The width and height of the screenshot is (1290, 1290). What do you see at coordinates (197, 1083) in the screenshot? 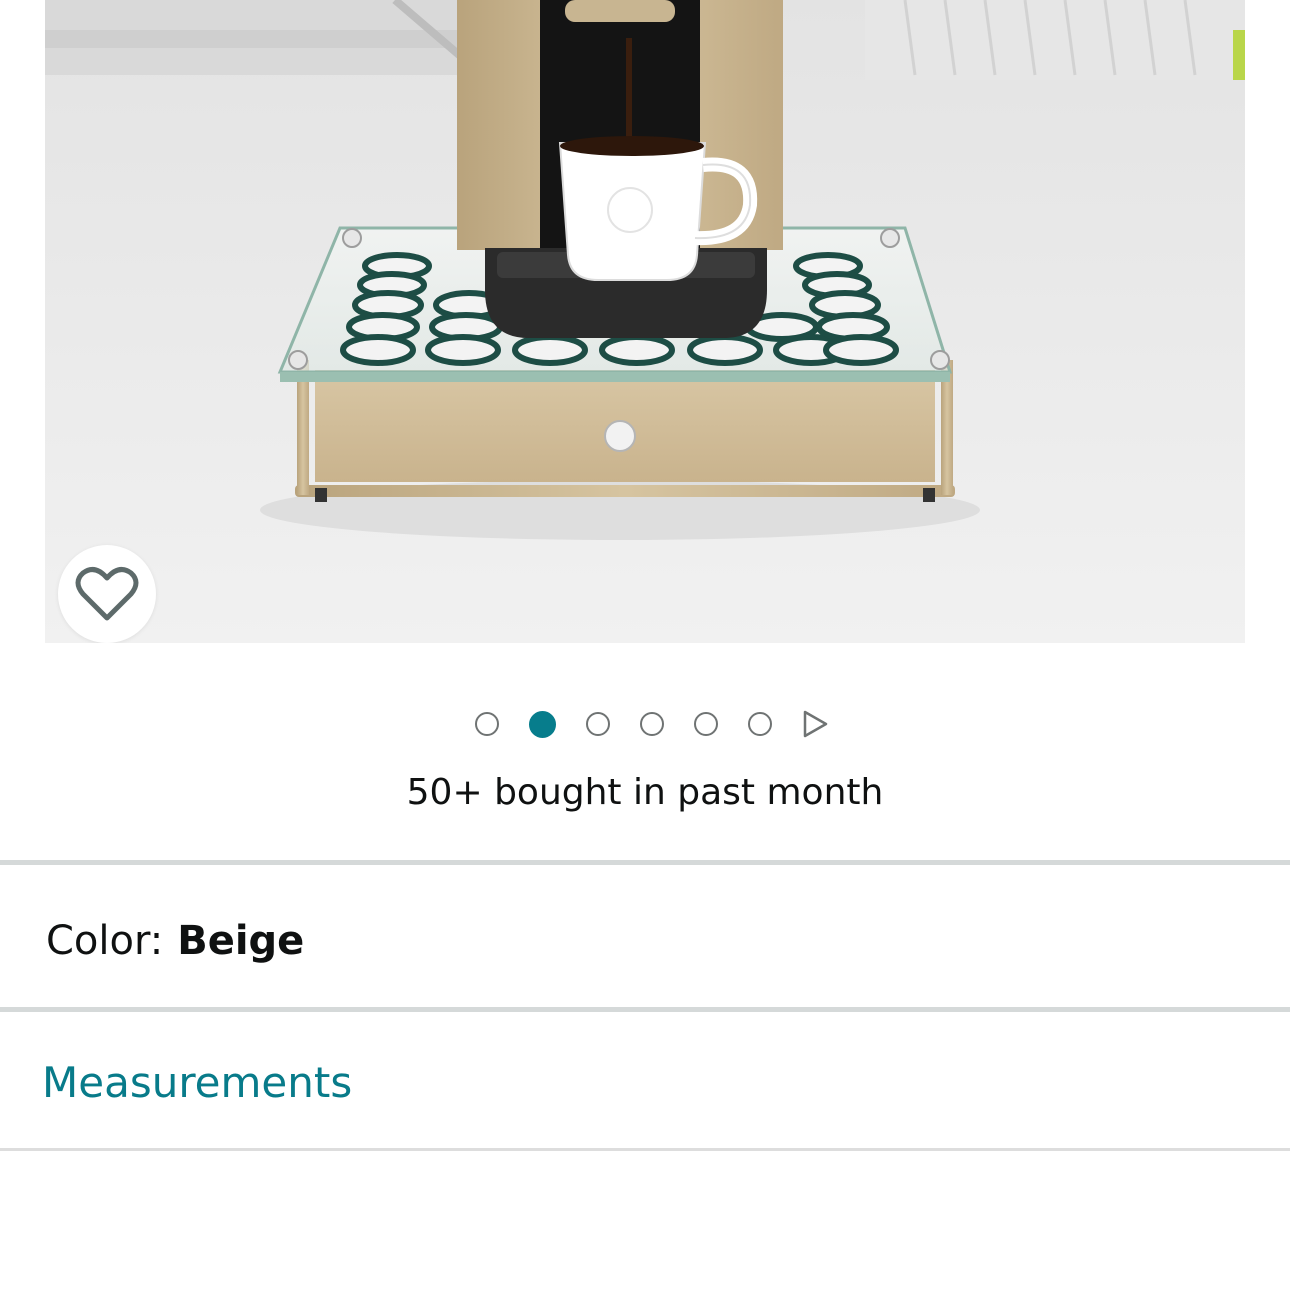
I see `measurements-link: Measurements` at bounding box center [197, 1083].